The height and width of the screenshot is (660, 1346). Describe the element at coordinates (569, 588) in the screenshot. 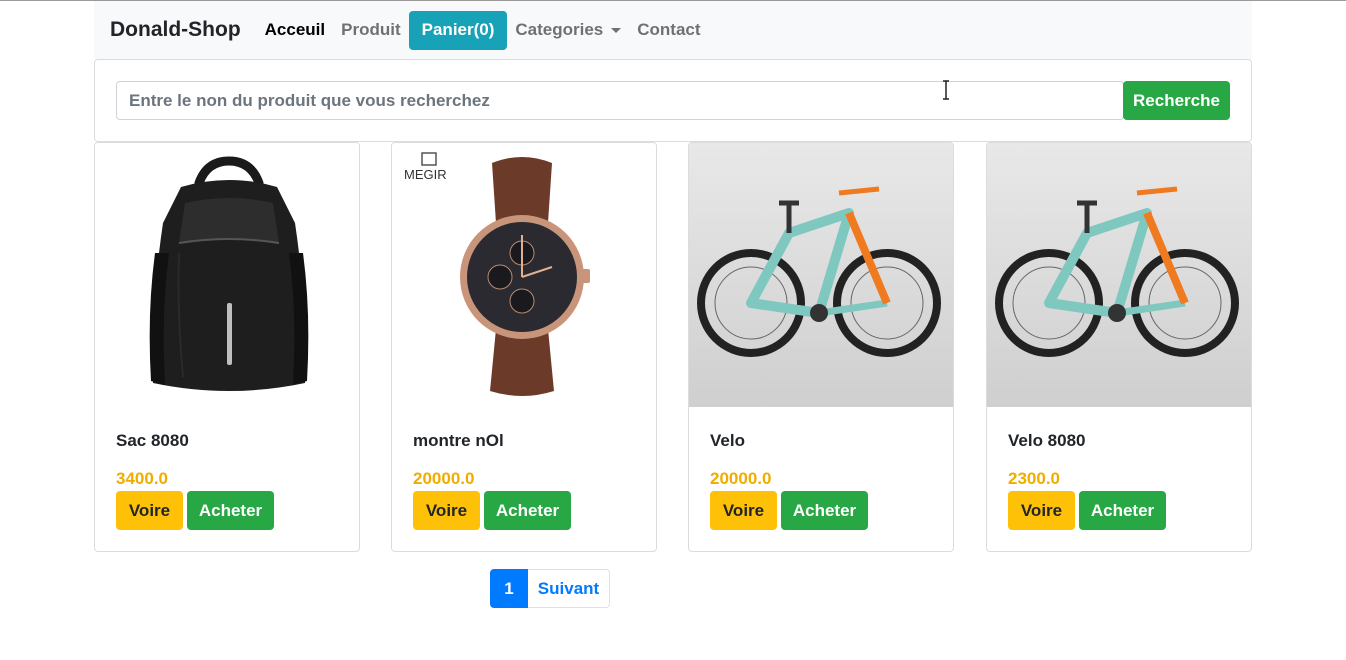

I see `next-page-button: Suivant` at that location.